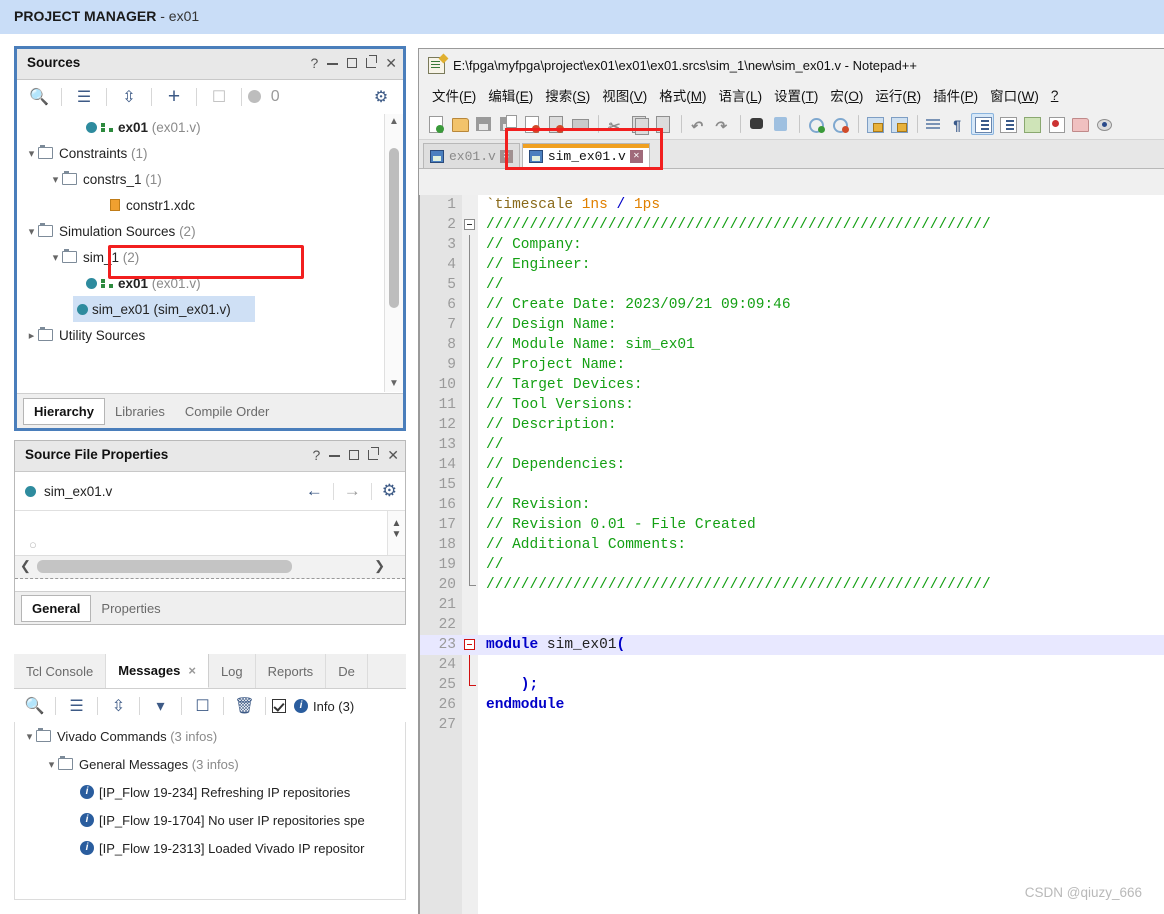  Describe the element at coordinates (232, 671) in the screenshot. I see `console-tab-log: Log` at that location.